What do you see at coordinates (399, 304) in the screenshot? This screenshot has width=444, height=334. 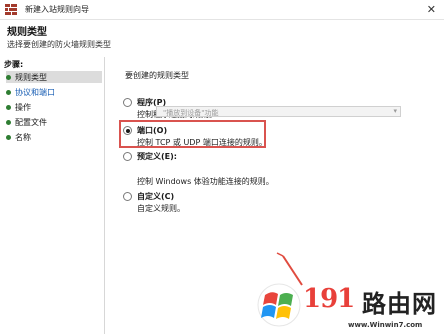 I see `watermark-text: 路由网` at bounding box center [399, 304].